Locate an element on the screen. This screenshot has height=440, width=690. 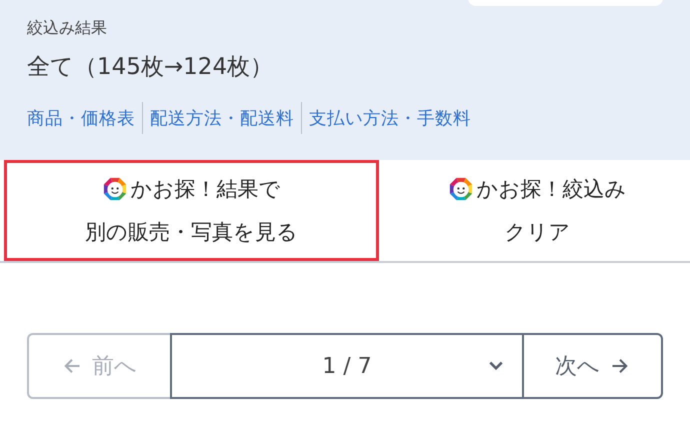
arrow-left-icon is located at coordinates (72, 366).